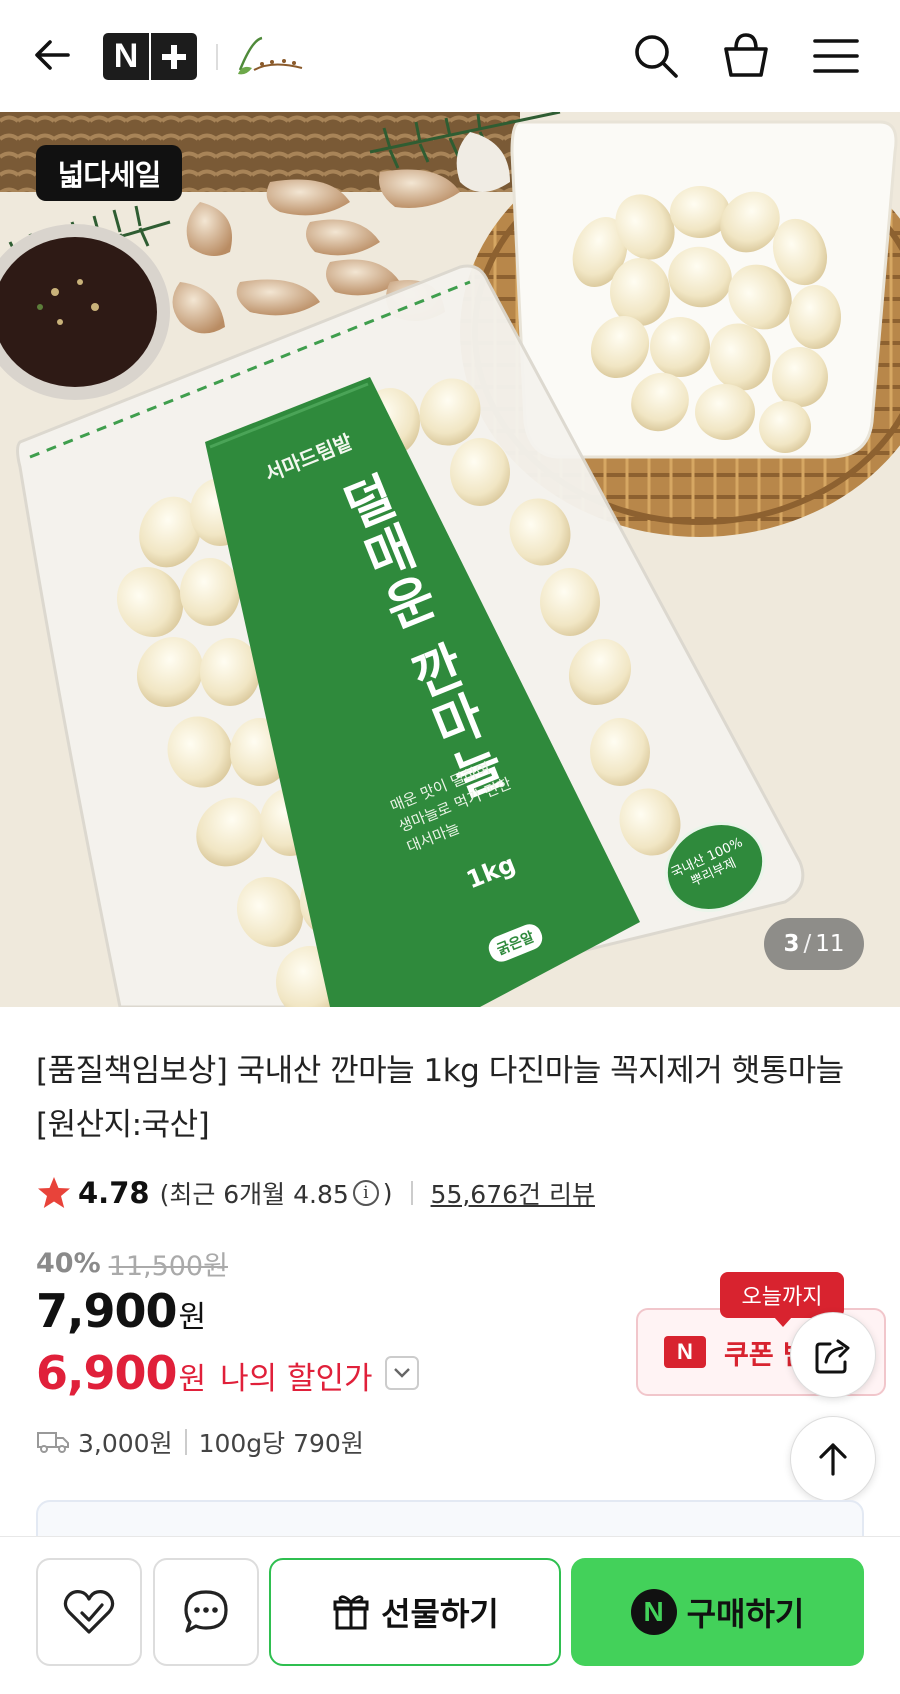 This screenshot has width=900, height=1694. I want to click on discount-percent: 40%, so click(68, 1263).